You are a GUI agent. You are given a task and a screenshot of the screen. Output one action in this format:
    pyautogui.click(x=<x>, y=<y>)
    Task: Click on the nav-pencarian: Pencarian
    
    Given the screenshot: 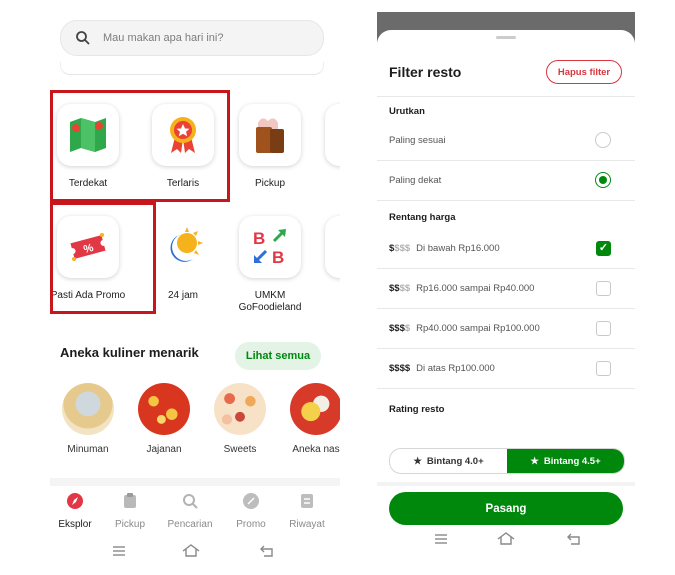 What is the action you would take?
    pyautogui.click(x=190, y=511)
    